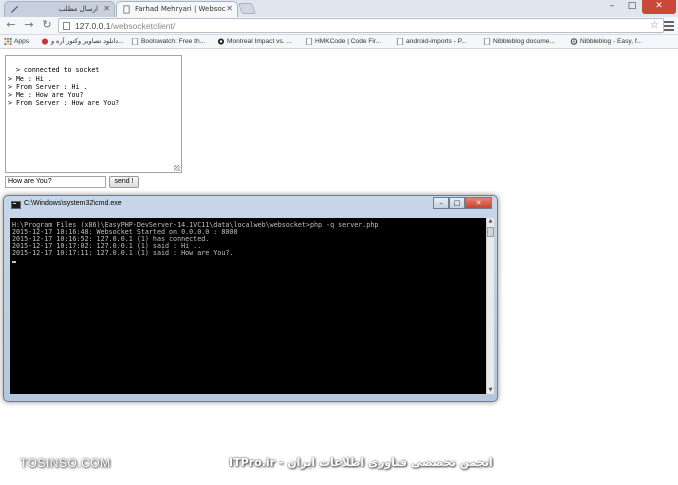  I want to click on tab-title: ارسال مطلب, so click(78, 9).